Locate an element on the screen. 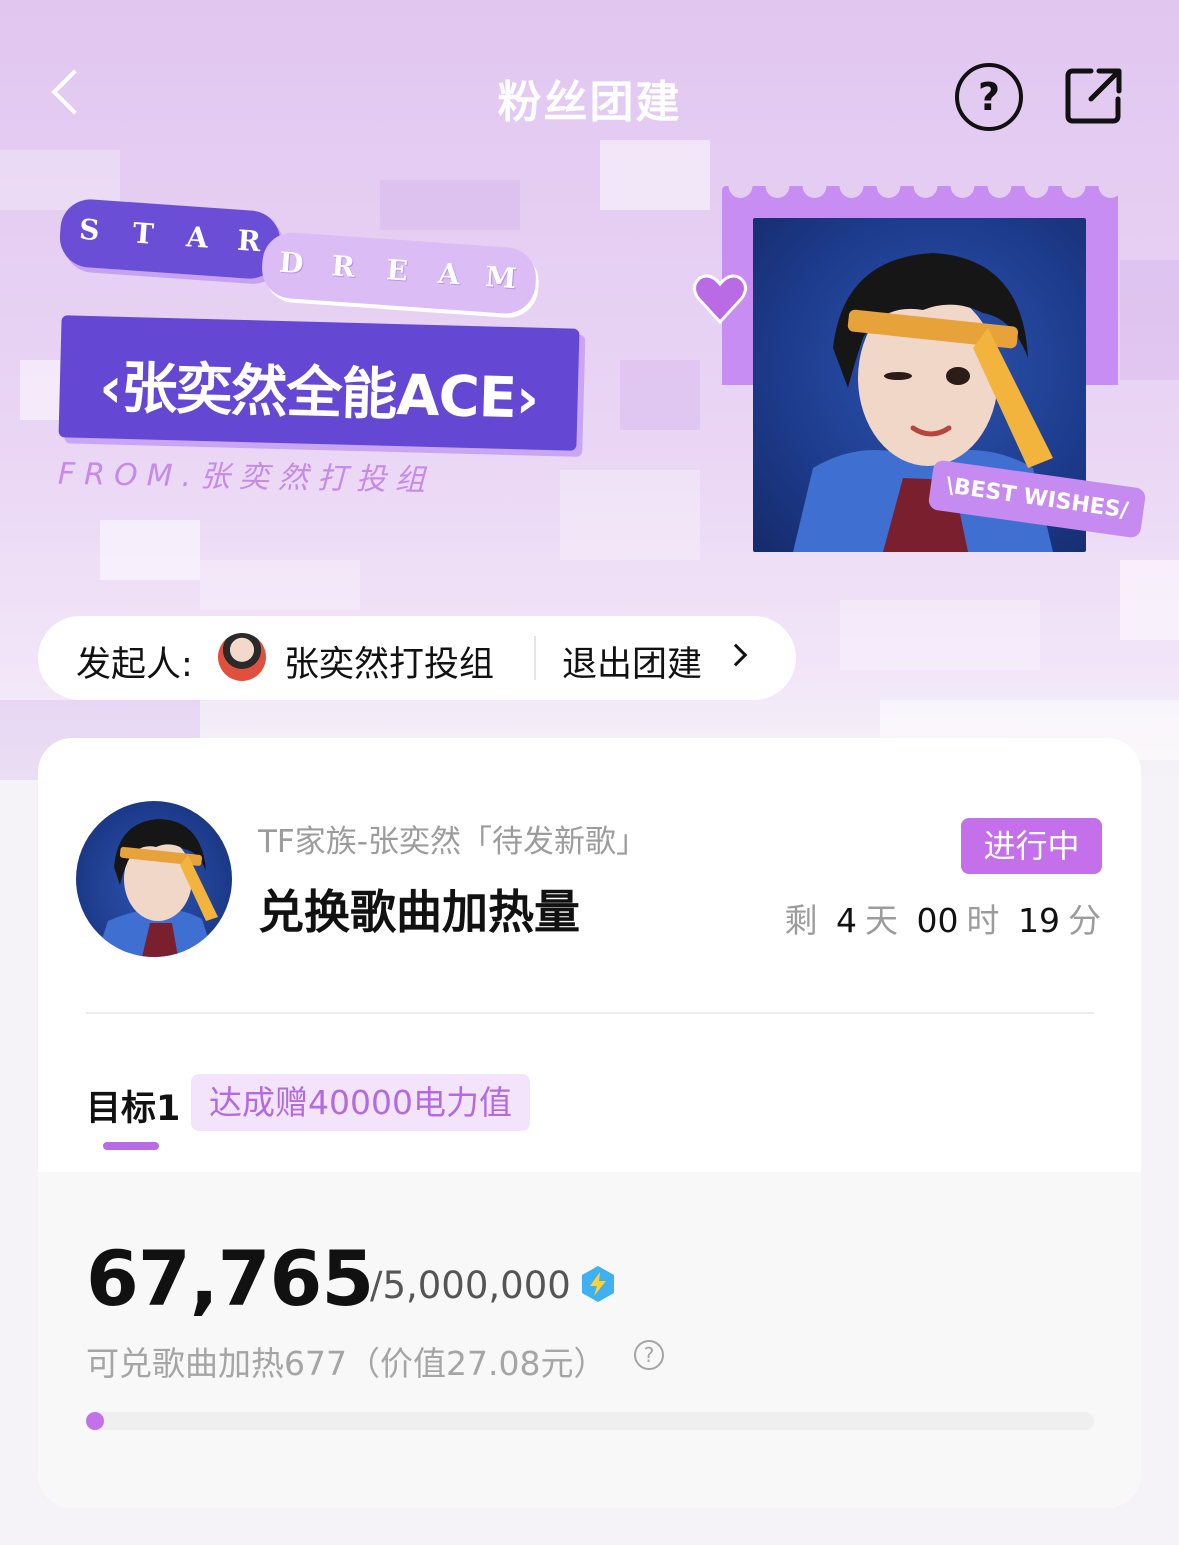 The height and width of the screenshot is (1545, 1179). countdown-minutes: 19 is located at coordinates (1039, 920).